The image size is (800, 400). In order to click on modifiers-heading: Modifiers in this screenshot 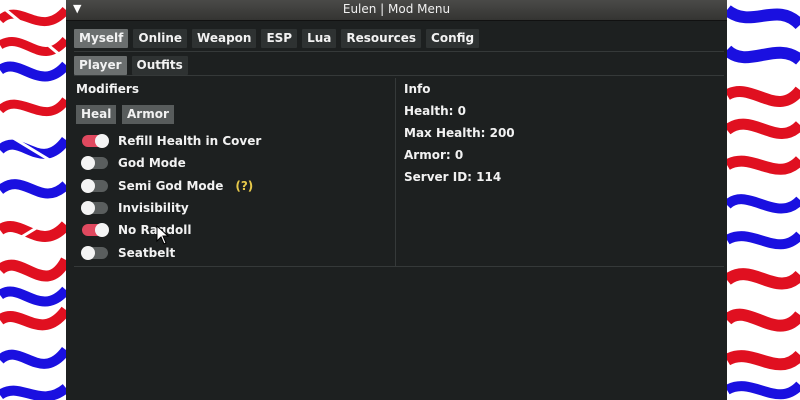, I will do `click(107, 89)`.